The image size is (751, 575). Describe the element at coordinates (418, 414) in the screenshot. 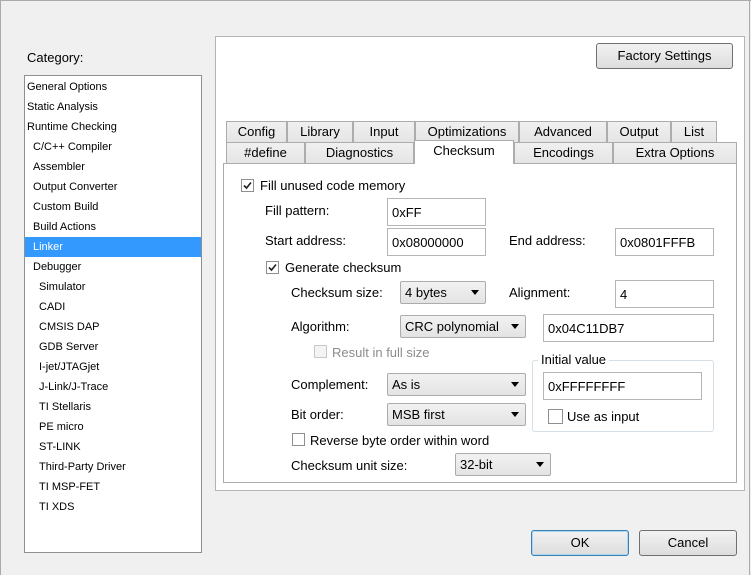

I see `bit-order-value: MSB first` at that location.